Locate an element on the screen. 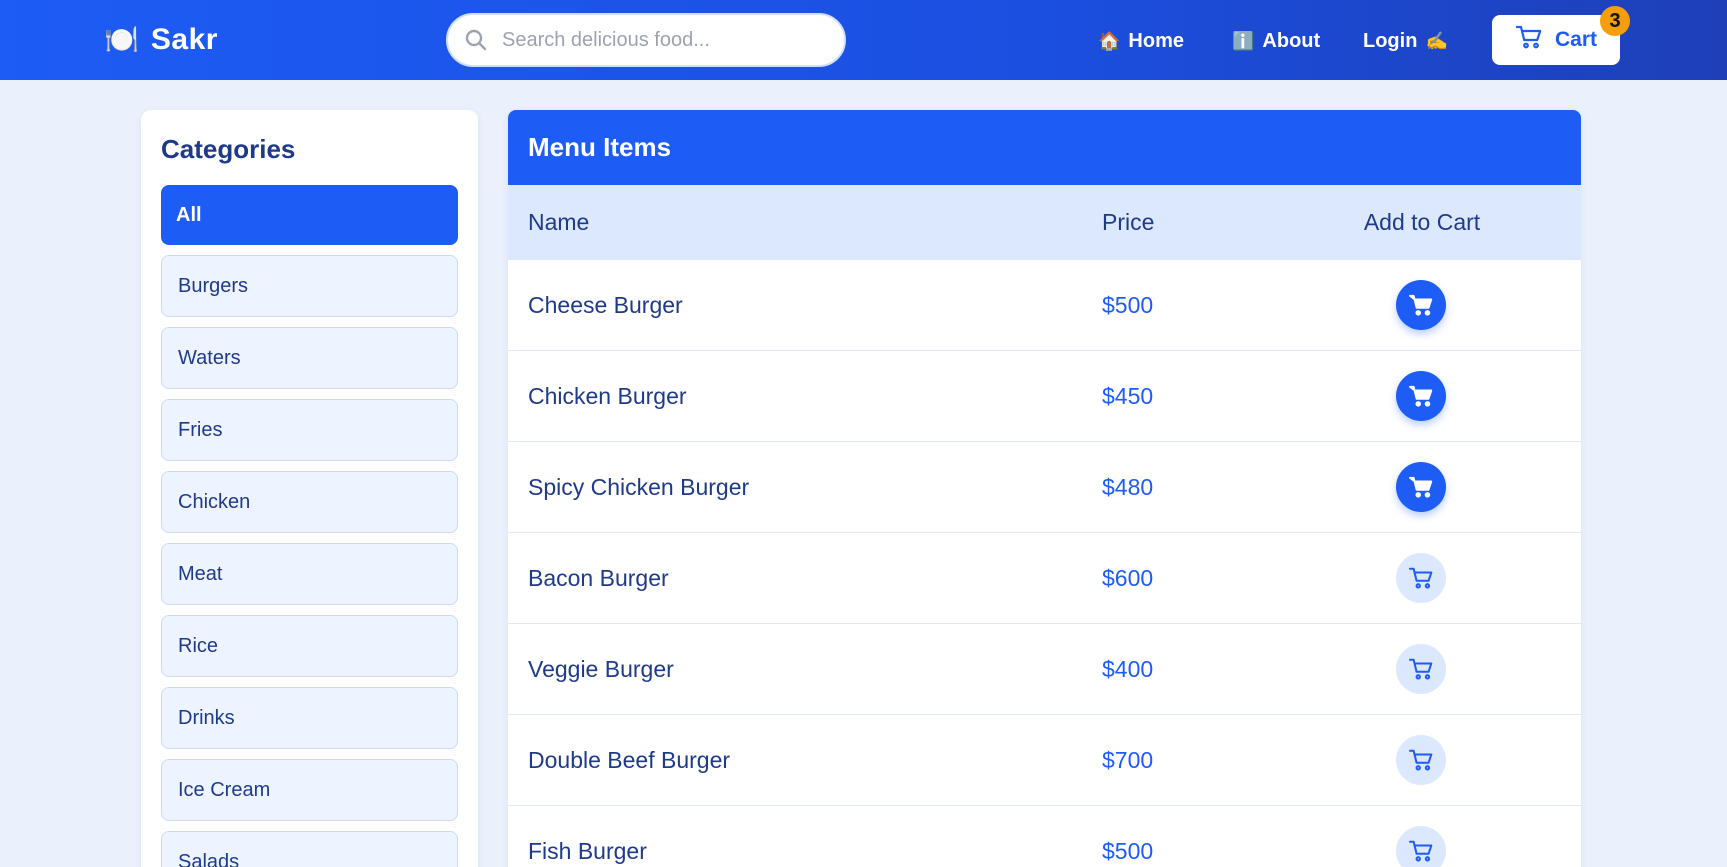 The image size is (1727, 867). menu-row: Fish Burger $500 is located at coordinates (1044, 836).